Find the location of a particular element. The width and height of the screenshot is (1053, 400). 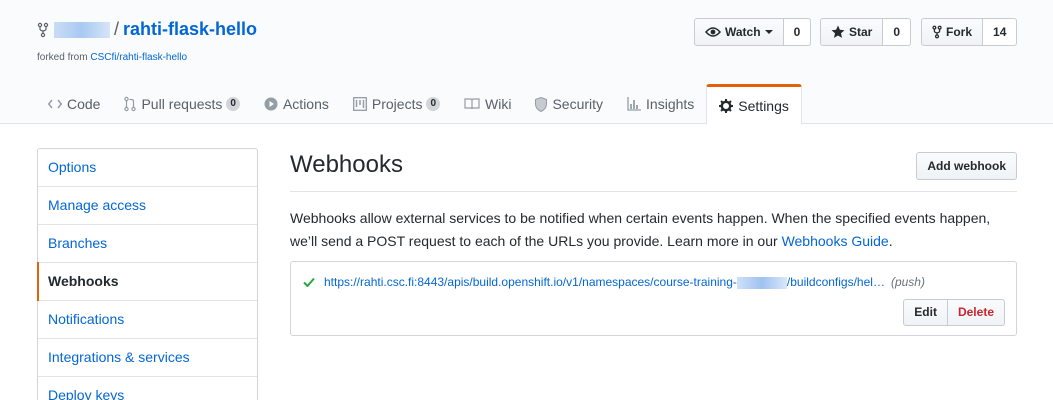

watch-count: 0 is located at coordinates (797, 32).